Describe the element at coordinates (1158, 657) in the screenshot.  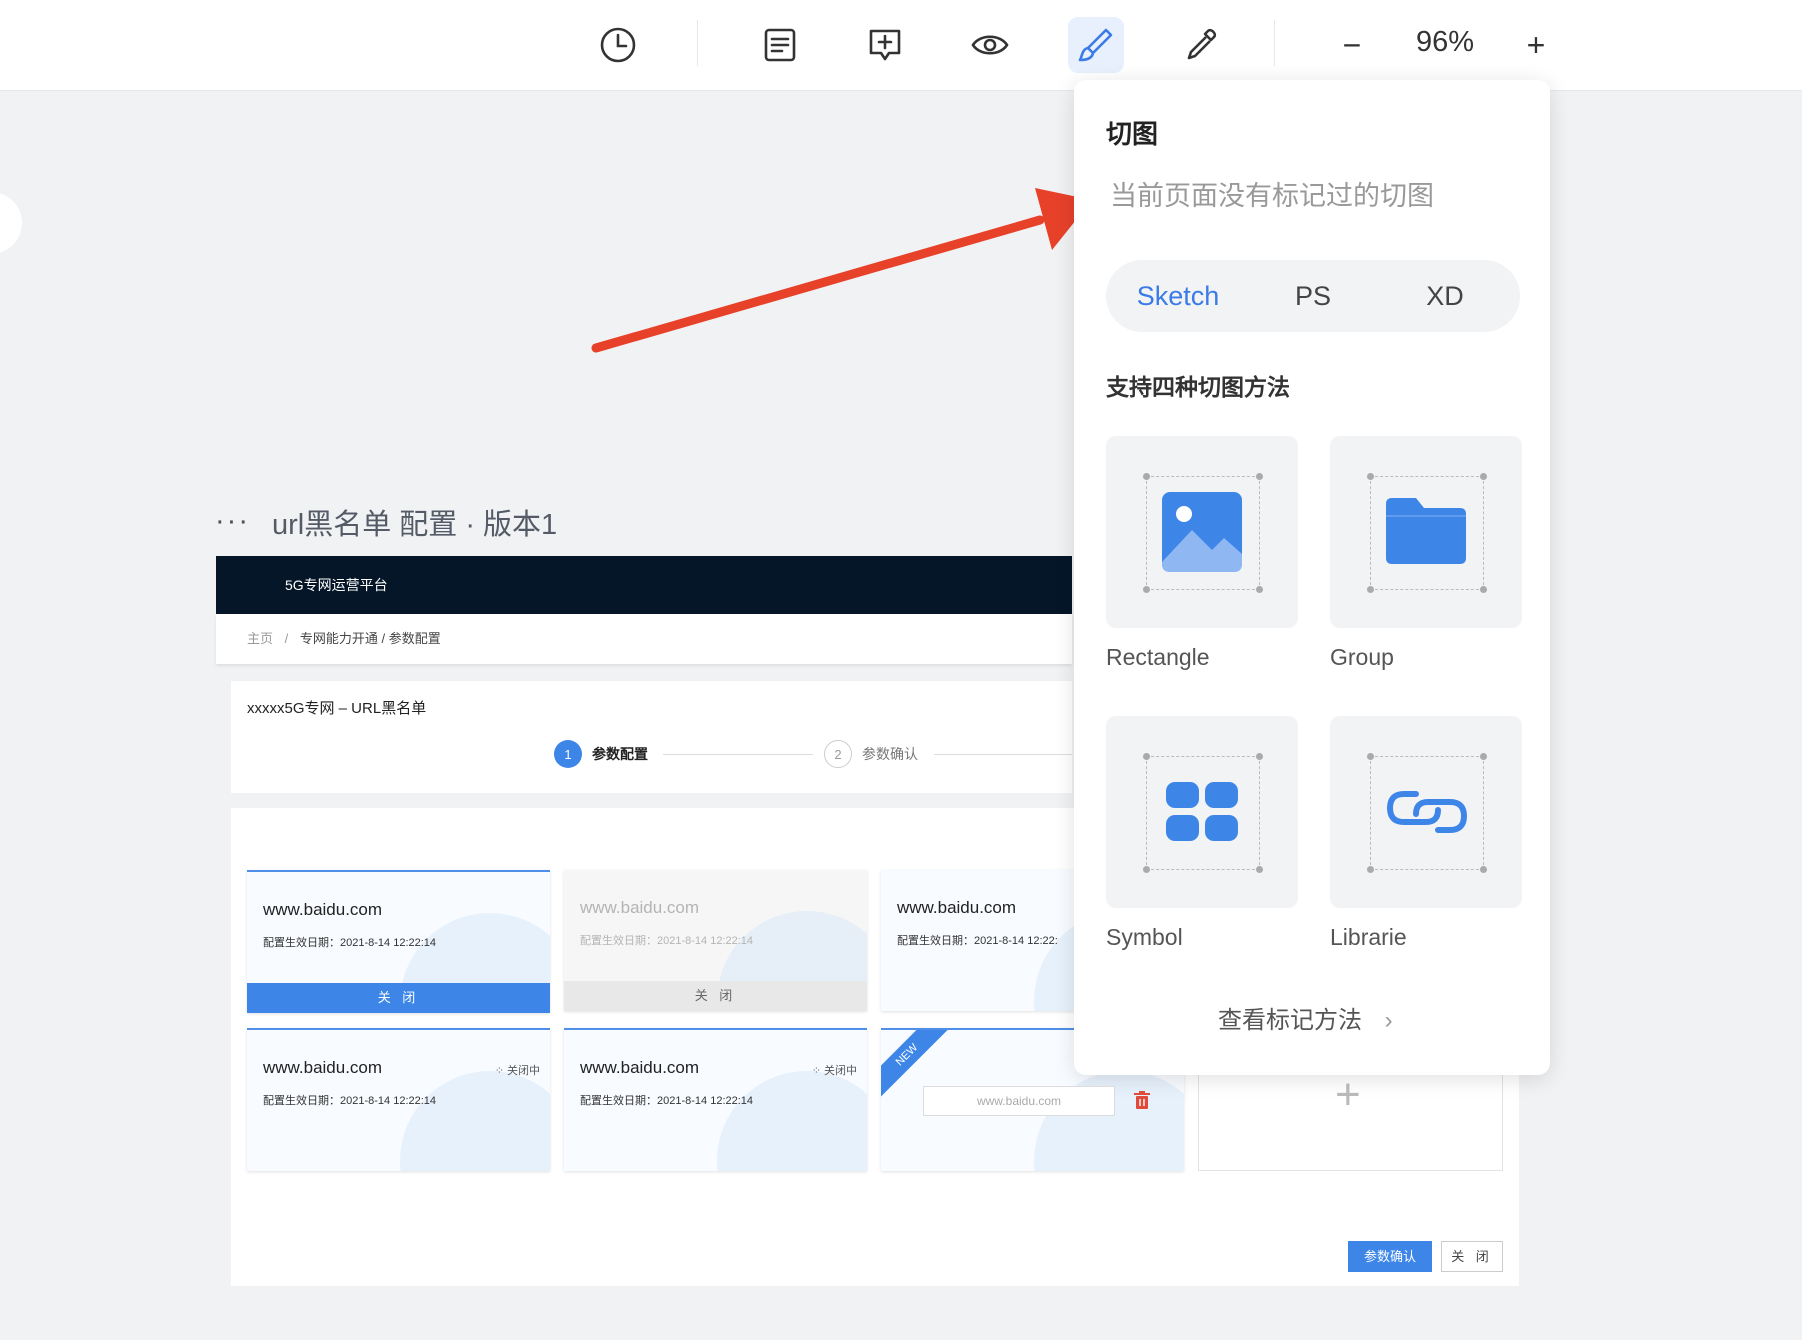
I see `method-label-rectangle: Rectangle` at that location.